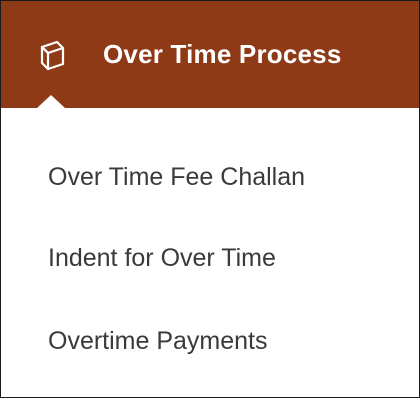  Describe the element at coordinates (158, 341) in the screenshot. I see `menu-item-overtime-payments: Overtime Payments` at that location.